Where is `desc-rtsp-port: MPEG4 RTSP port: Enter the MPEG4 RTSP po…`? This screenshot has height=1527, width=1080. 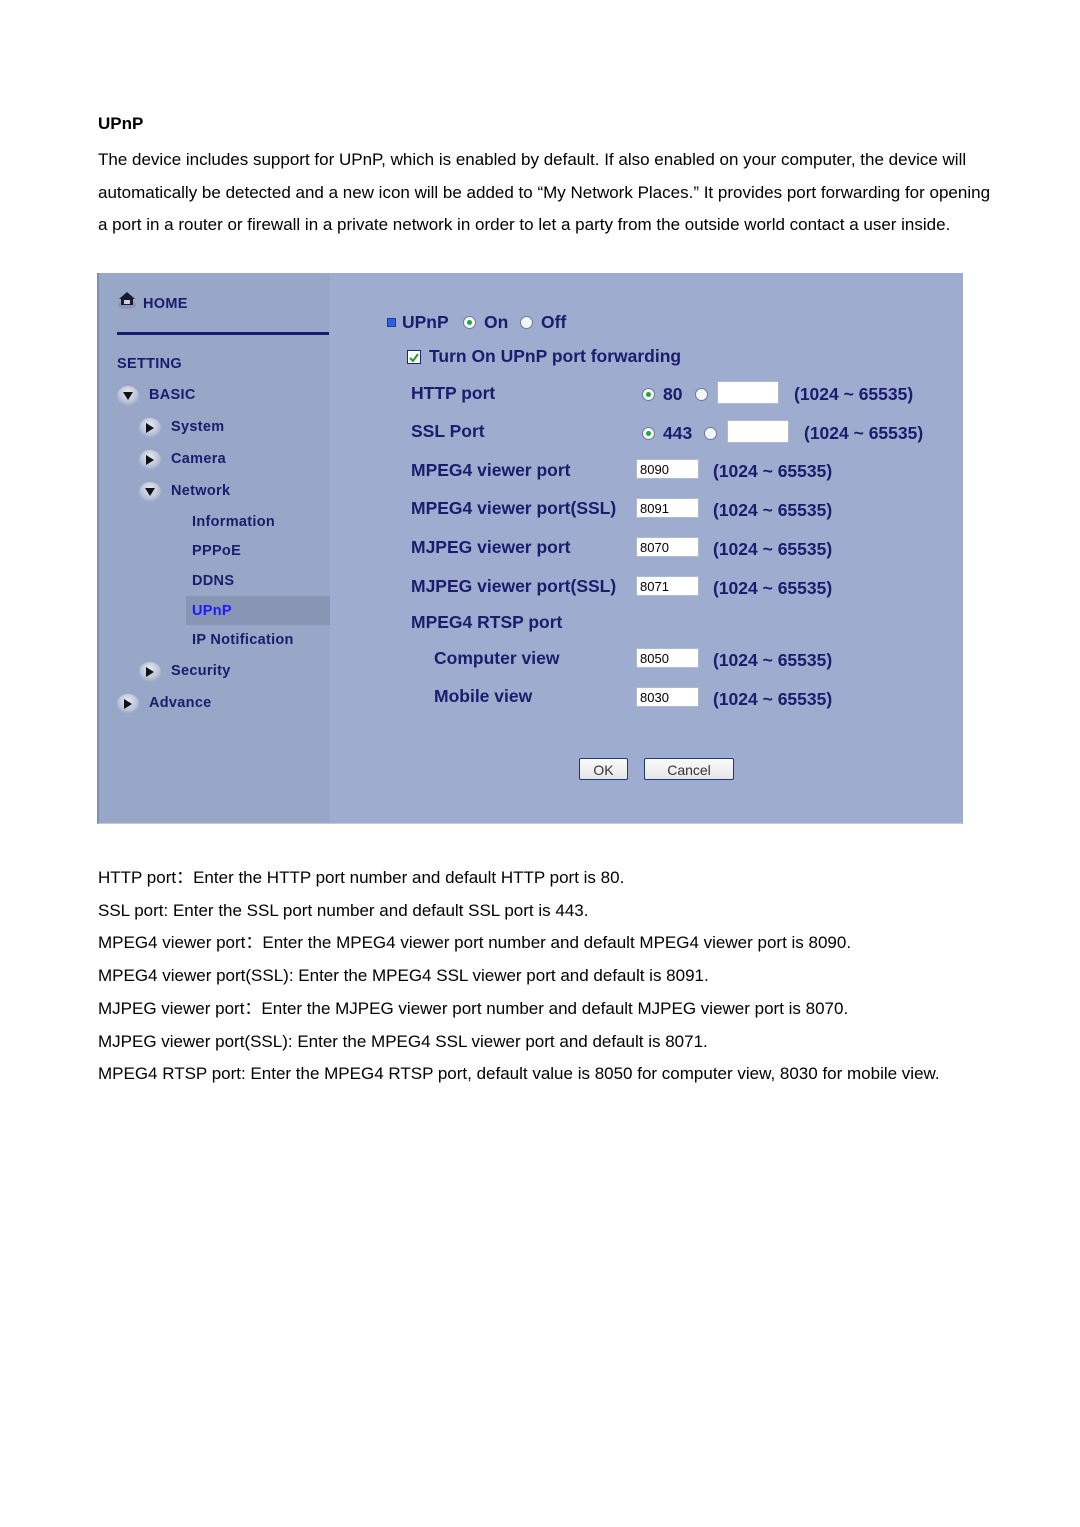 desc-rtsp-port: MPEG4 RTSP port: Enter the MPEG4 RTSP po… is located at coordinates (519, 1074).